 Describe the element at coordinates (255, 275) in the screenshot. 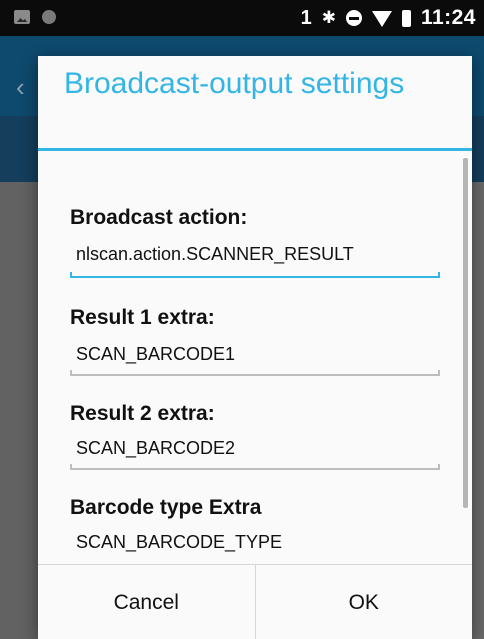

I see `broadcast-action-underline` at that location.